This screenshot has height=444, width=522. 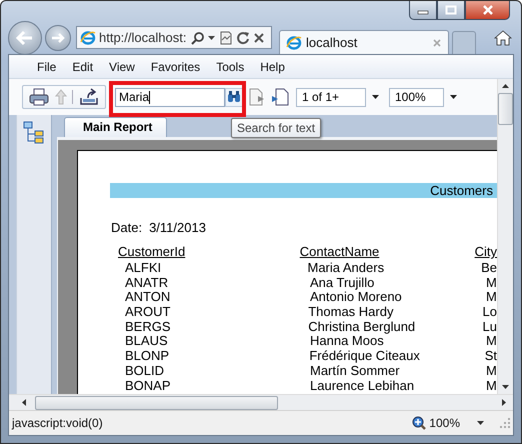 What do you see at coordinates (38, 97) in the screenshot?
I see `print-icon` at bounding box center [38, 97].